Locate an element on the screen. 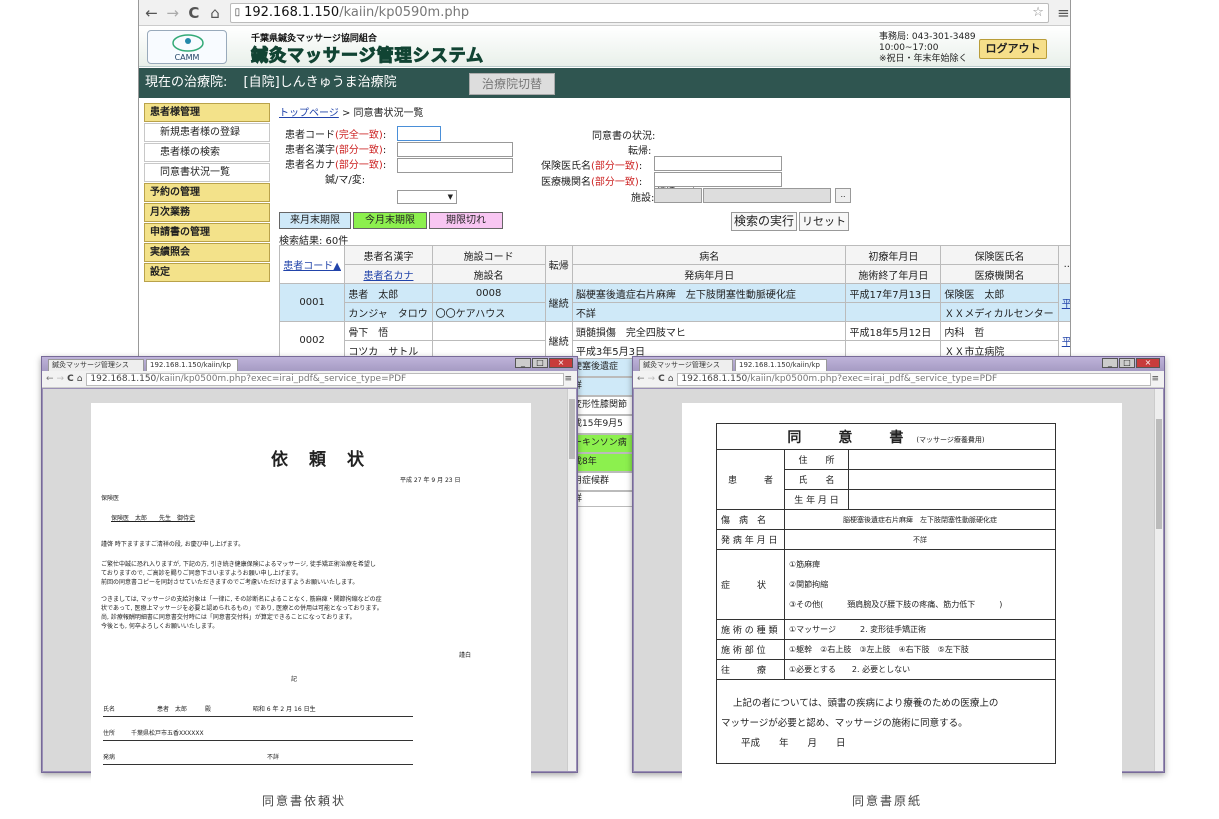 The width and height of the screenshot is (1219, 819). doctor-match: (部分一致) is located at coordinates (615, 166).